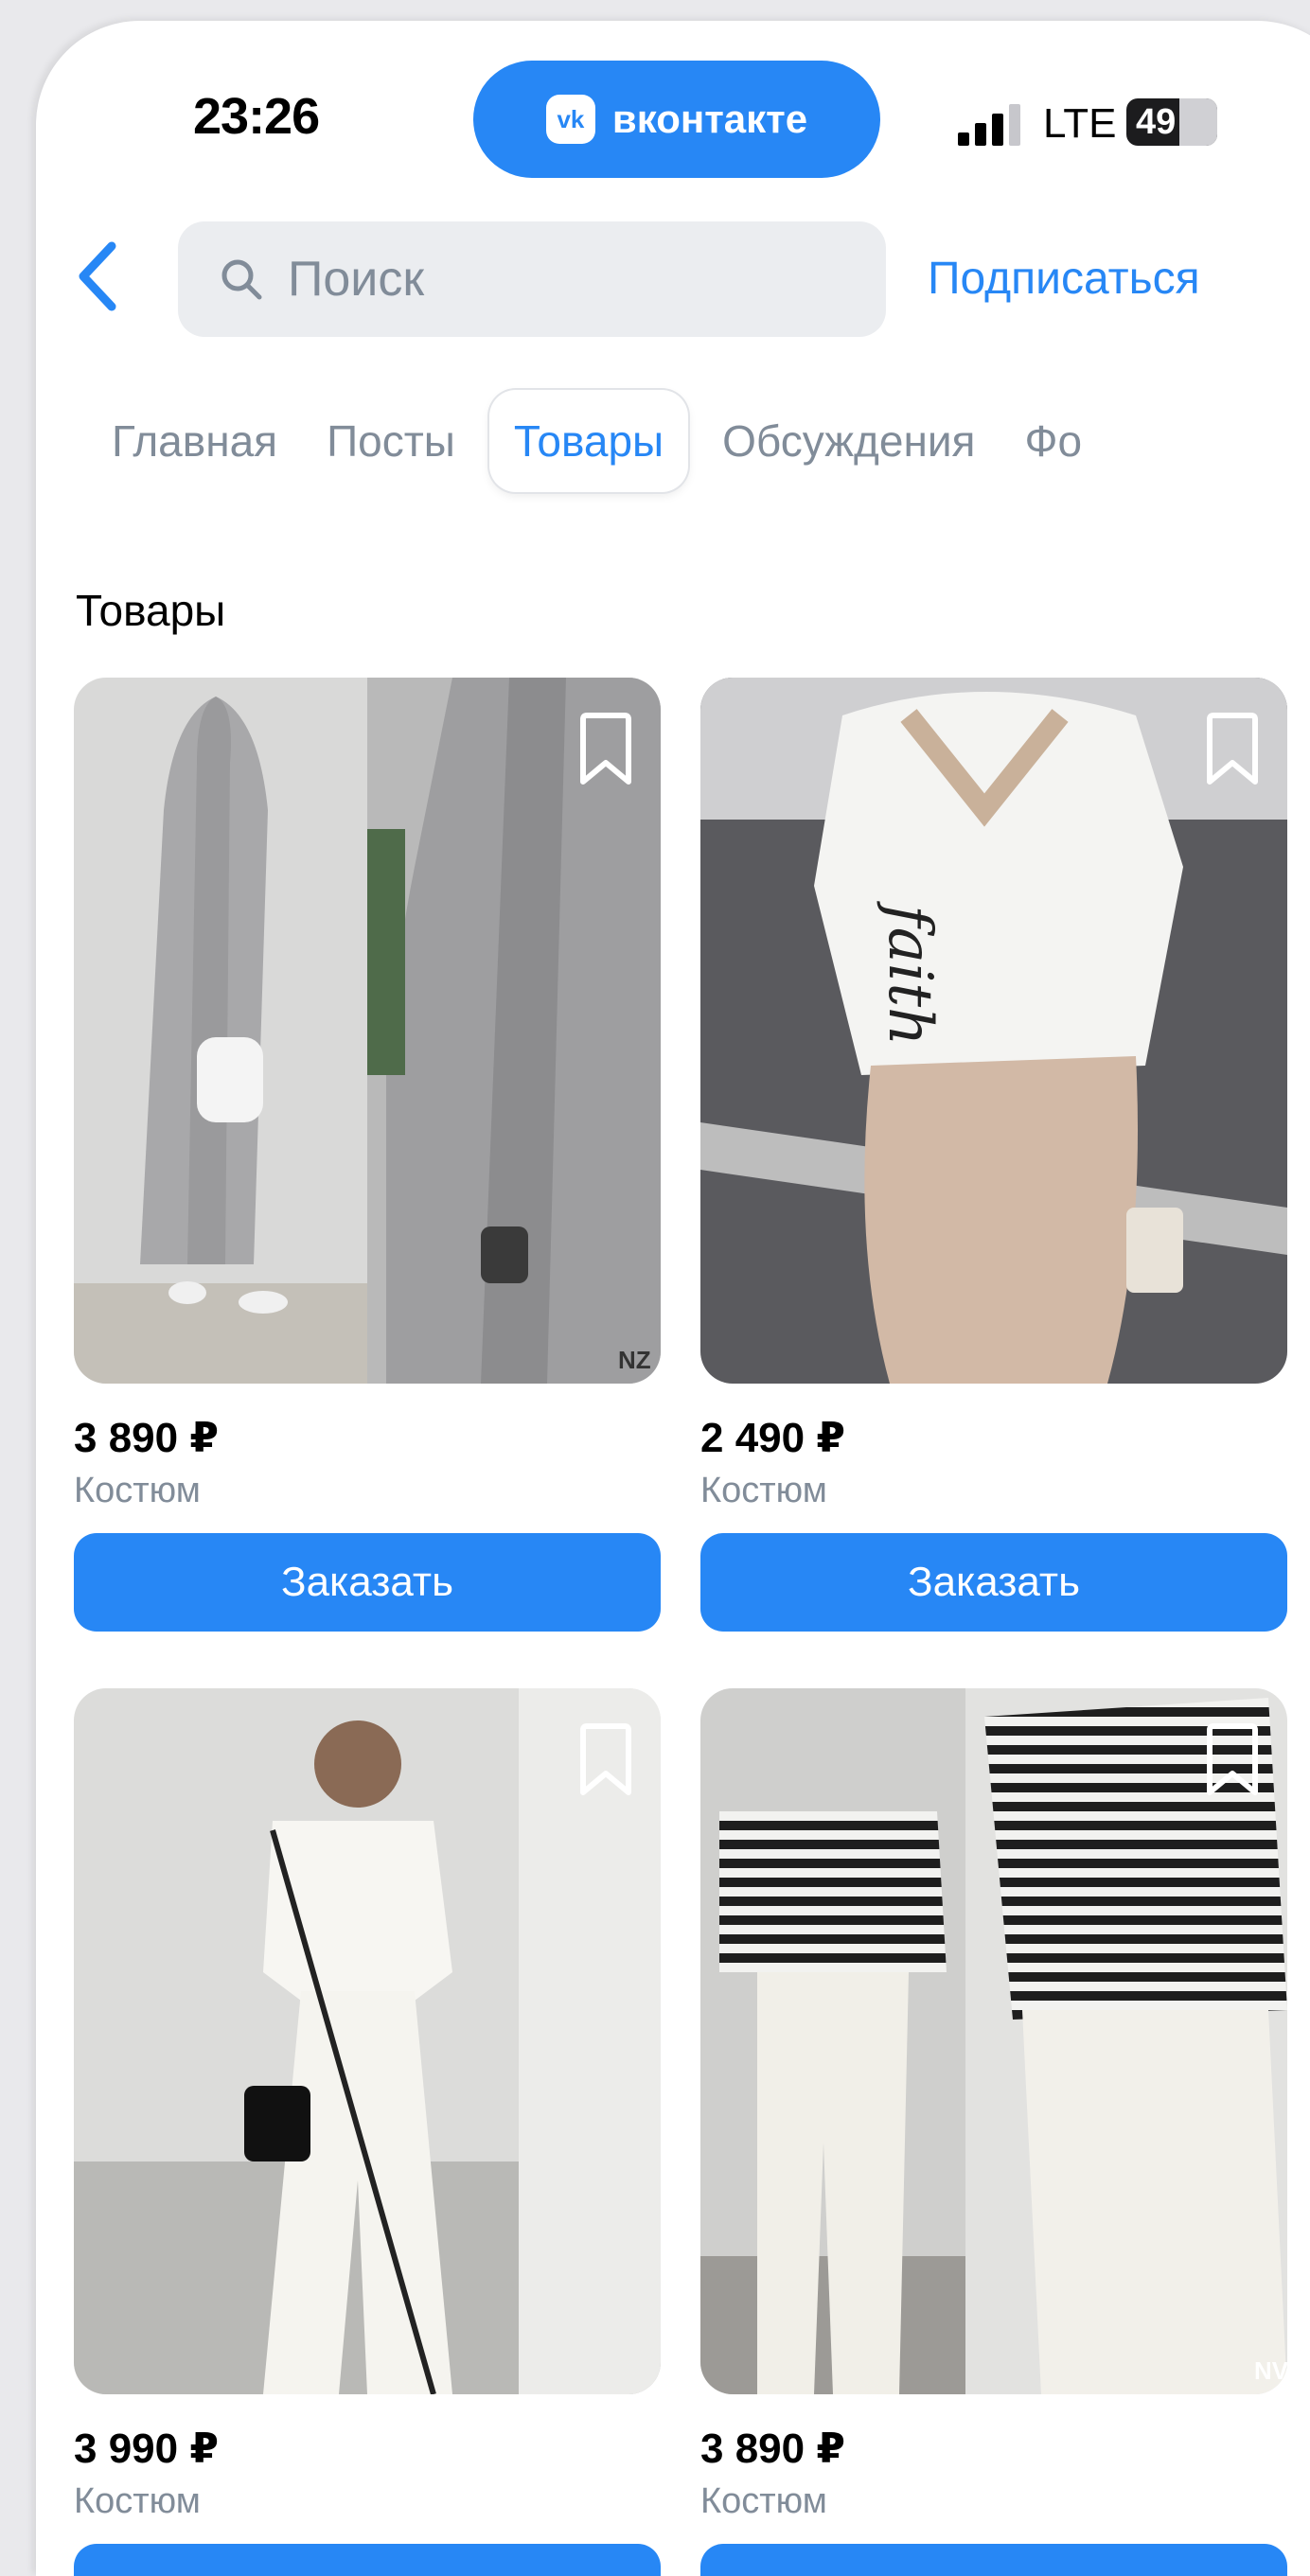 The width and height of the screenshot is (1310, 2576). Describe the element at coordinates (1064, 279) in the screenshot. I see `subscribe-button: Подписаться` at that location.